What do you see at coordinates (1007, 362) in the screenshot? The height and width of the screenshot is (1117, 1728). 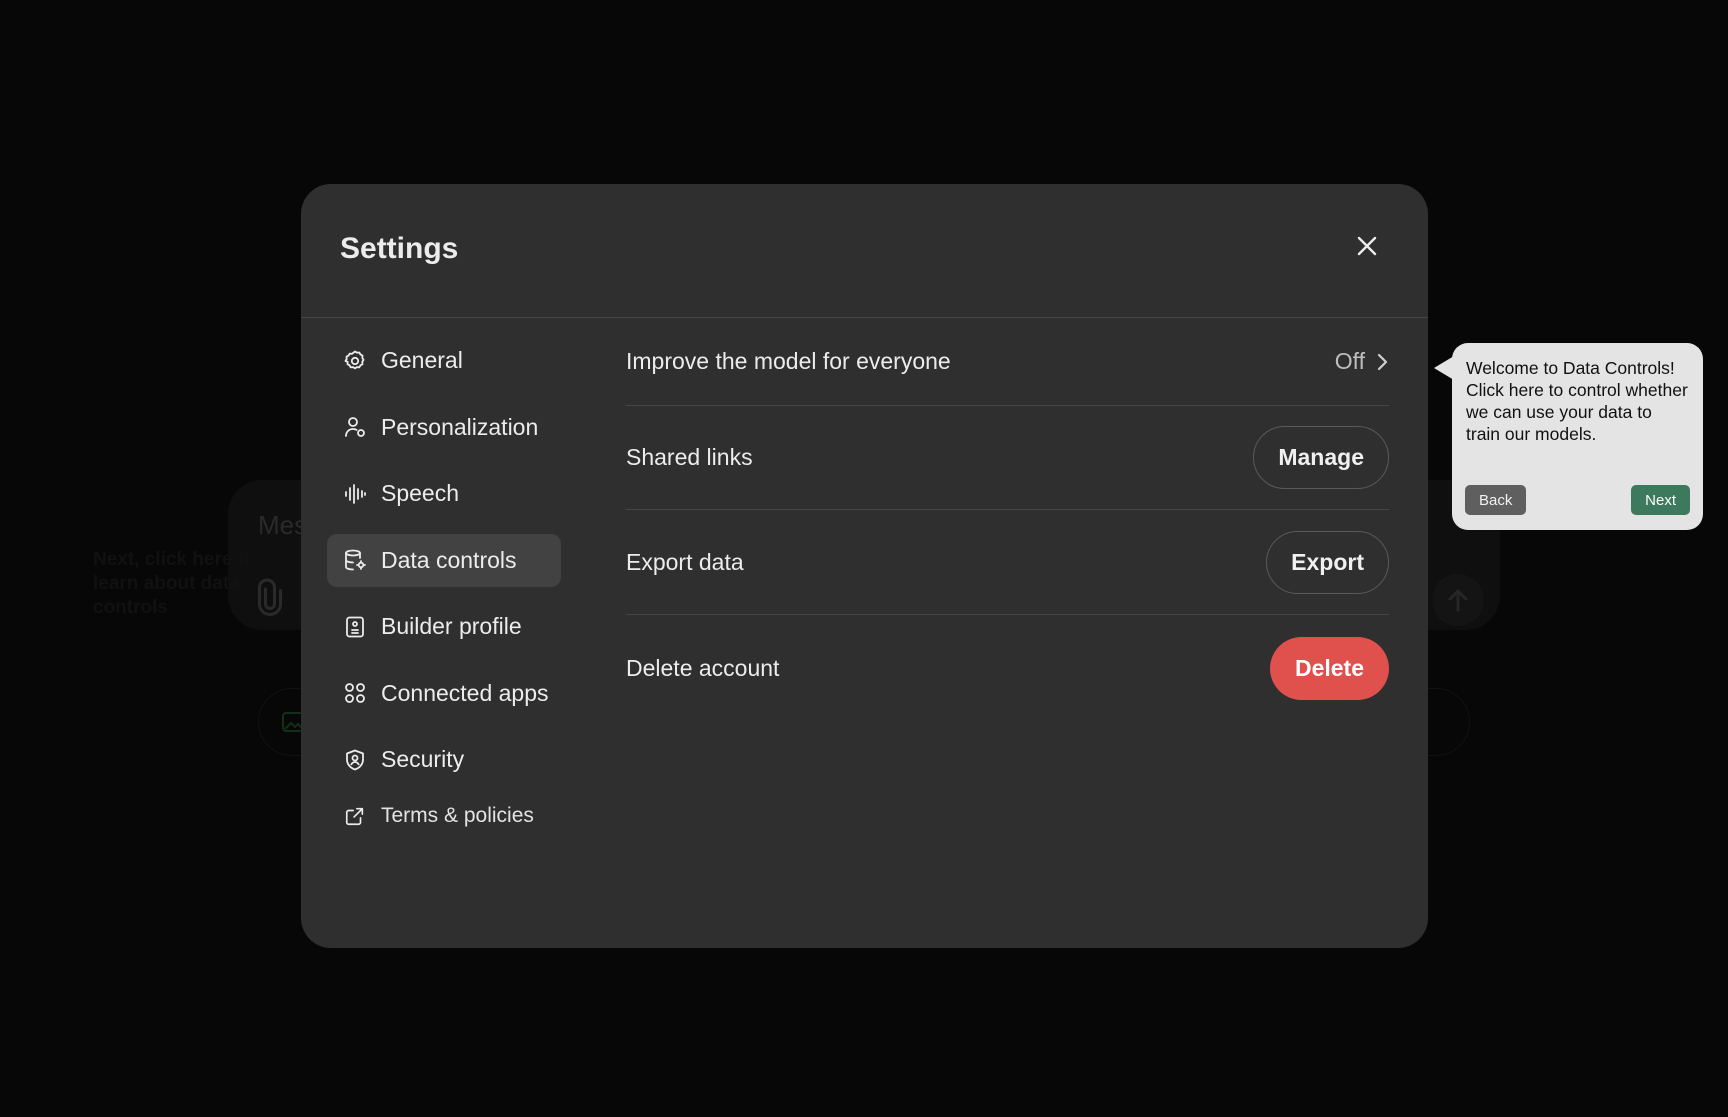 I see `improve-model-row: Improve the model for everyone Off` at bounding box center [1007, 362].